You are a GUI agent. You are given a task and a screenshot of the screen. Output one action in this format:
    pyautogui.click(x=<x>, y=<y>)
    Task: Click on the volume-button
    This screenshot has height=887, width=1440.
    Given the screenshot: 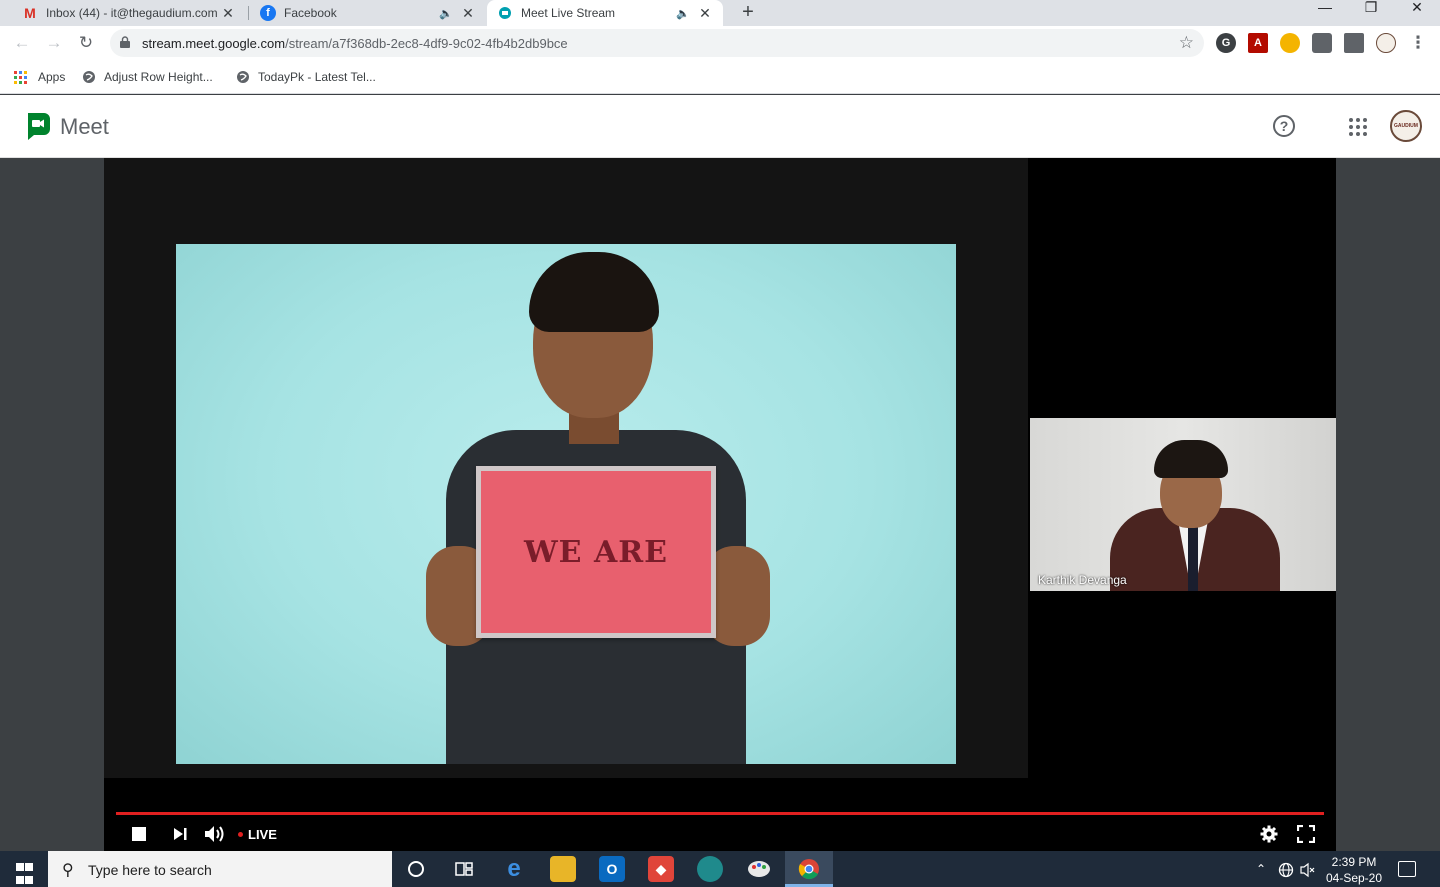 What is the action you would take?
    pyautogui.click(x=215, y=834)
    